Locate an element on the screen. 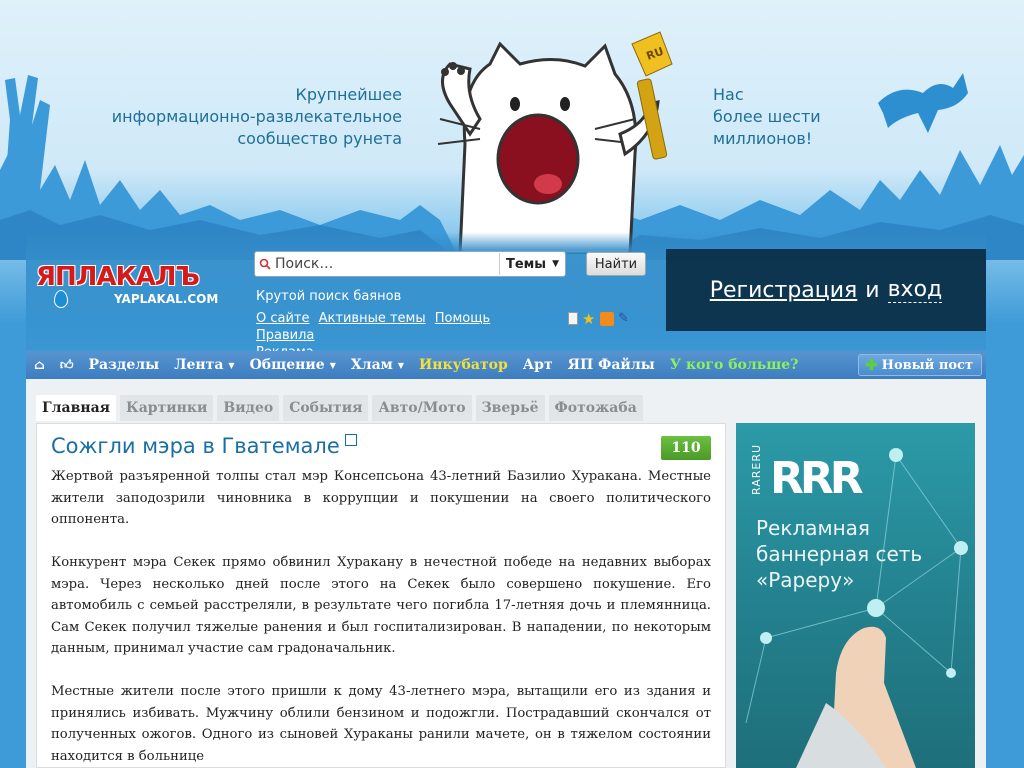  logo-subtext: YAPLAKAL.COM is located at coordinates (166, 299).